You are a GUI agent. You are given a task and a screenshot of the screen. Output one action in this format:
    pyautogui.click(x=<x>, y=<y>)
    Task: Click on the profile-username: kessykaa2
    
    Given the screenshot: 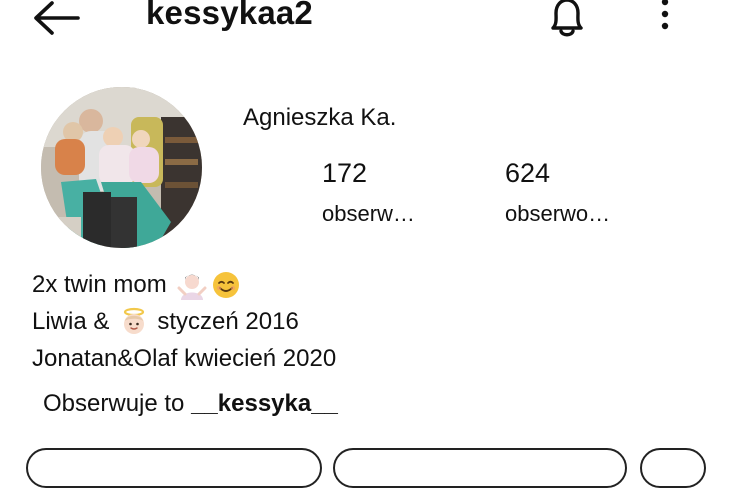 What is the action you would take?
    pyautogui.click(x=229, y=15)
    